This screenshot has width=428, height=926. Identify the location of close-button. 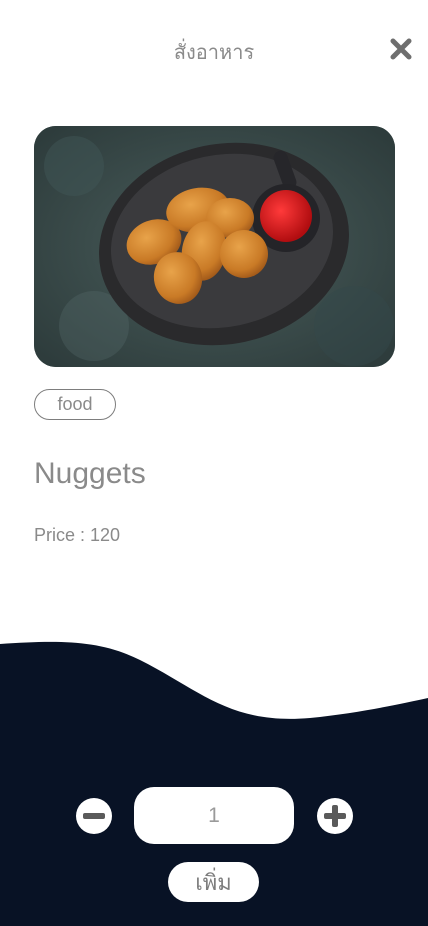
(401, 49).